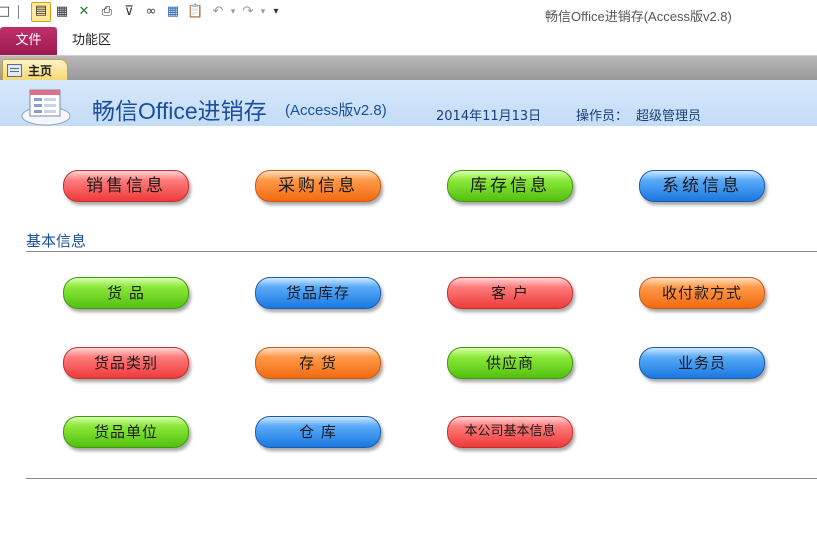 The width and height of the screenshot is (817, 539). Describe the element at coordinates (91, 41) in the screenshot. I see `tab-ribbon: 功能区` at that location.